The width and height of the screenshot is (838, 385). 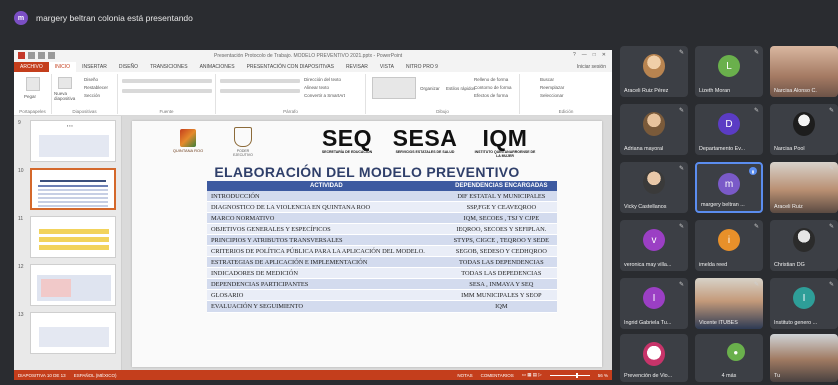 I want to click on participant-tile: ✎ Christian DG, so click(x=804, y=245).